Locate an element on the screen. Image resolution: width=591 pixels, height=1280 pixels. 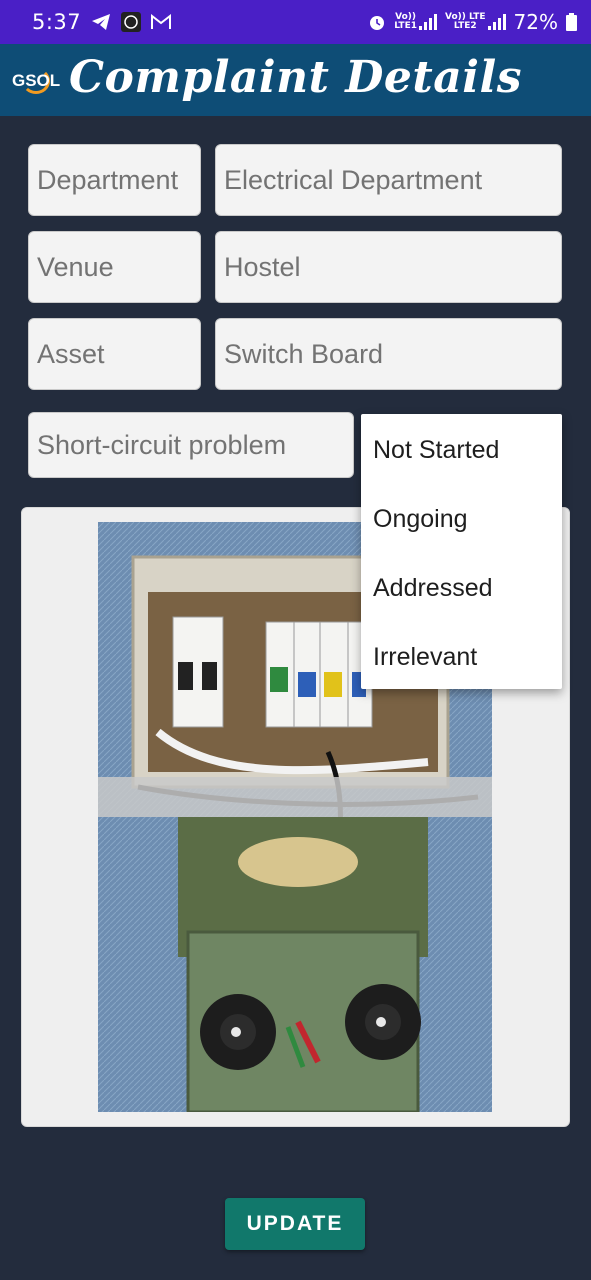
signal-1-icon is located at coordinates (427, 22).